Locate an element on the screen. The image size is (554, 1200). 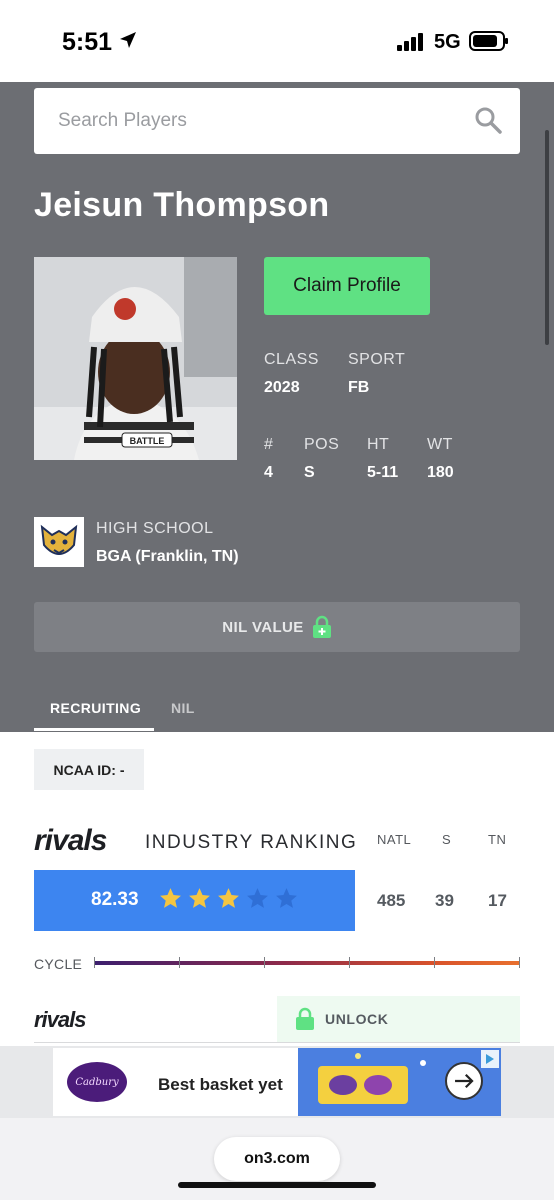
rank-national: 485 is located at coordinates (391, 900).